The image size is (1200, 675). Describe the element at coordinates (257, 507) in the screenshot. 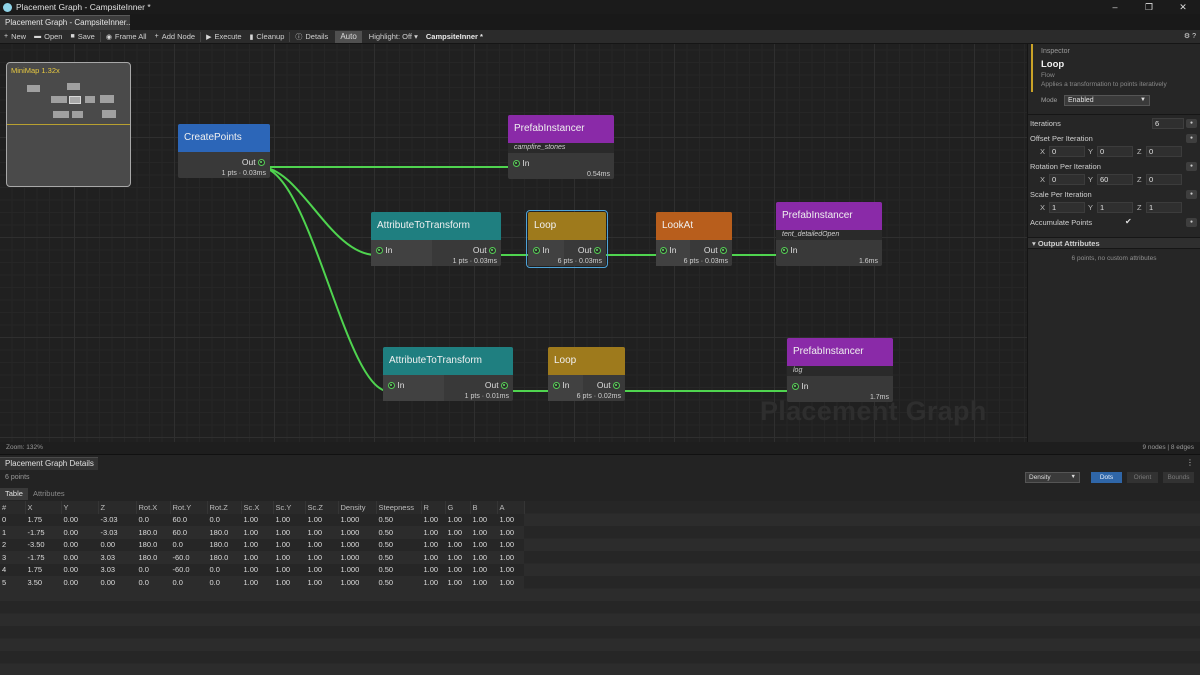

I see `column-header: Sc.X` at that location.